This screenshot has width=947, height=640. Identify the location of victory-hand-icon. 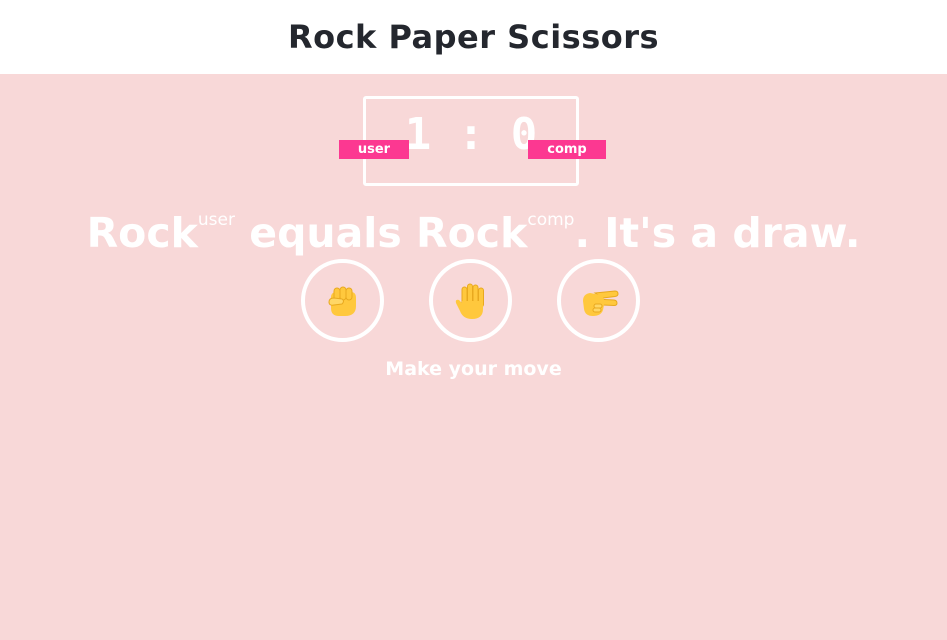
(600, 302).